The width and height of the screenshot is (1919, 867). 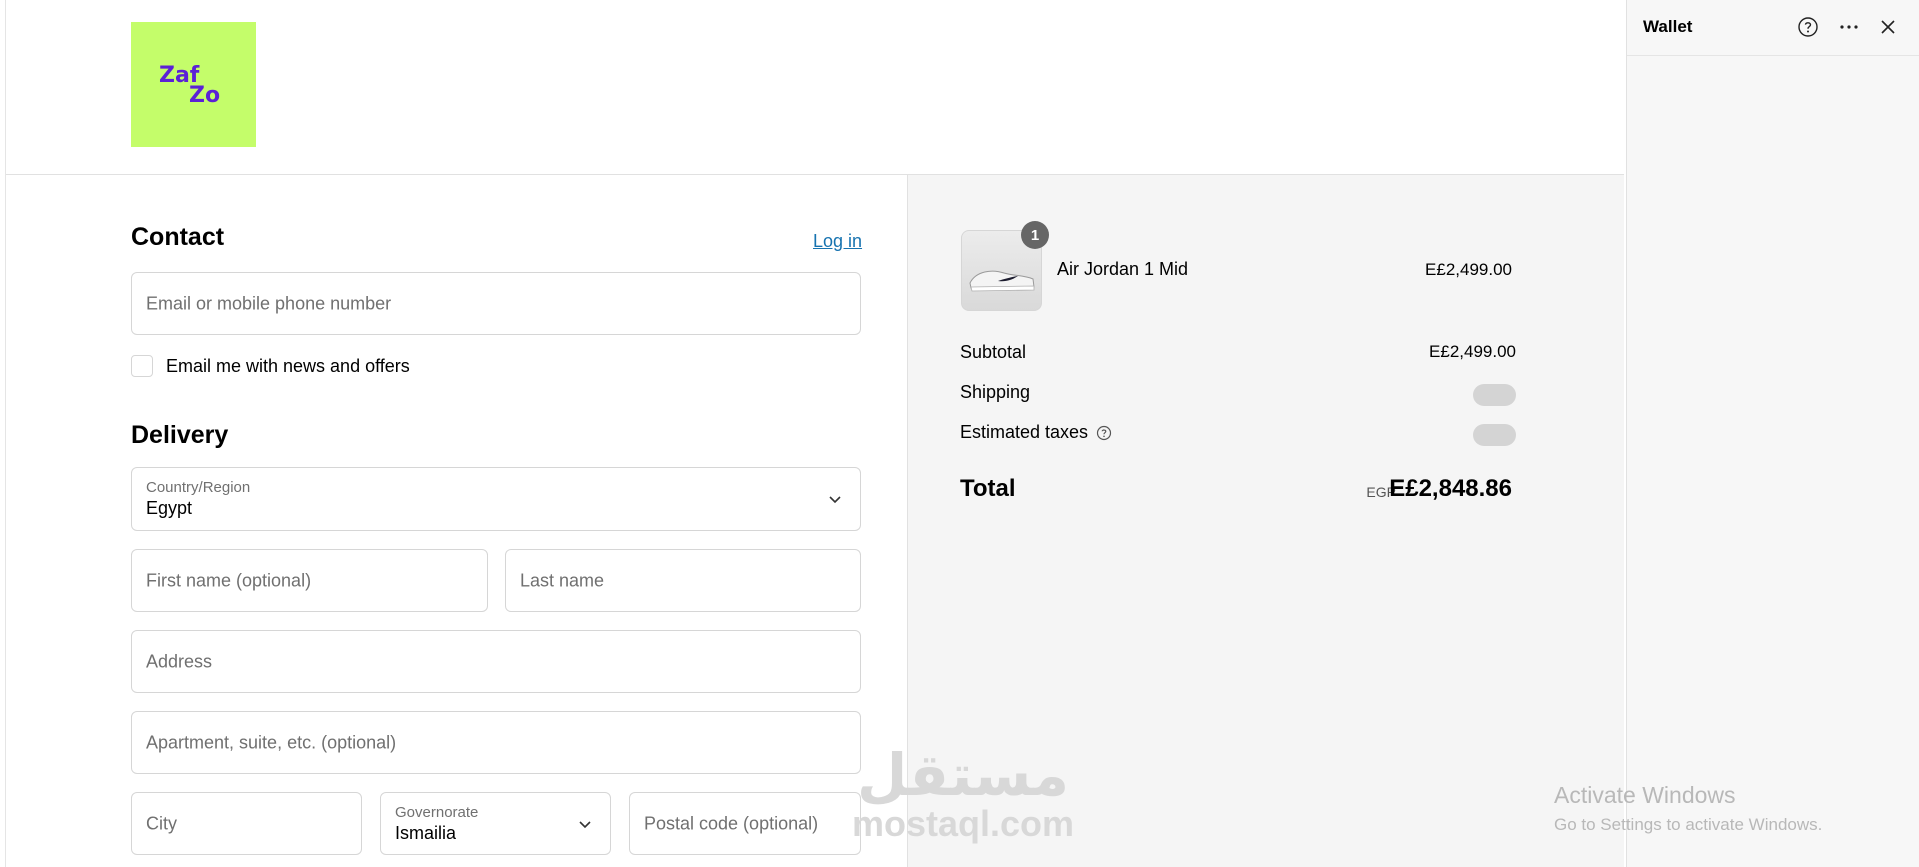 I want to click on country-value: Egypt, so click(x=169, y=508).